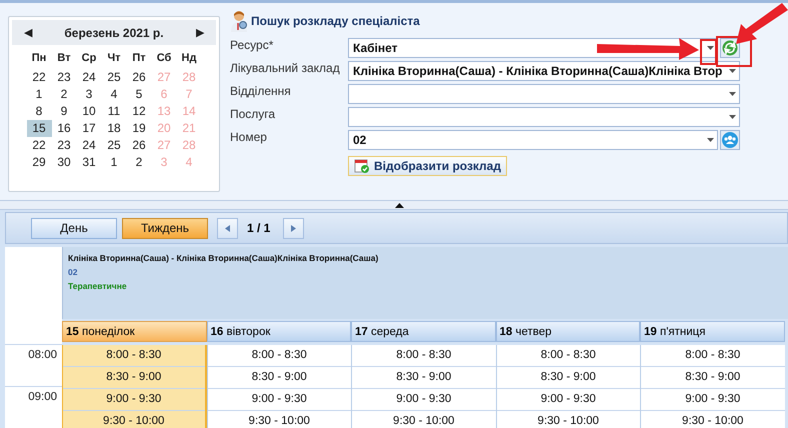 This screenshot has height=428, width=788. I want to click on calendar-day: 31, so click(89, 162).